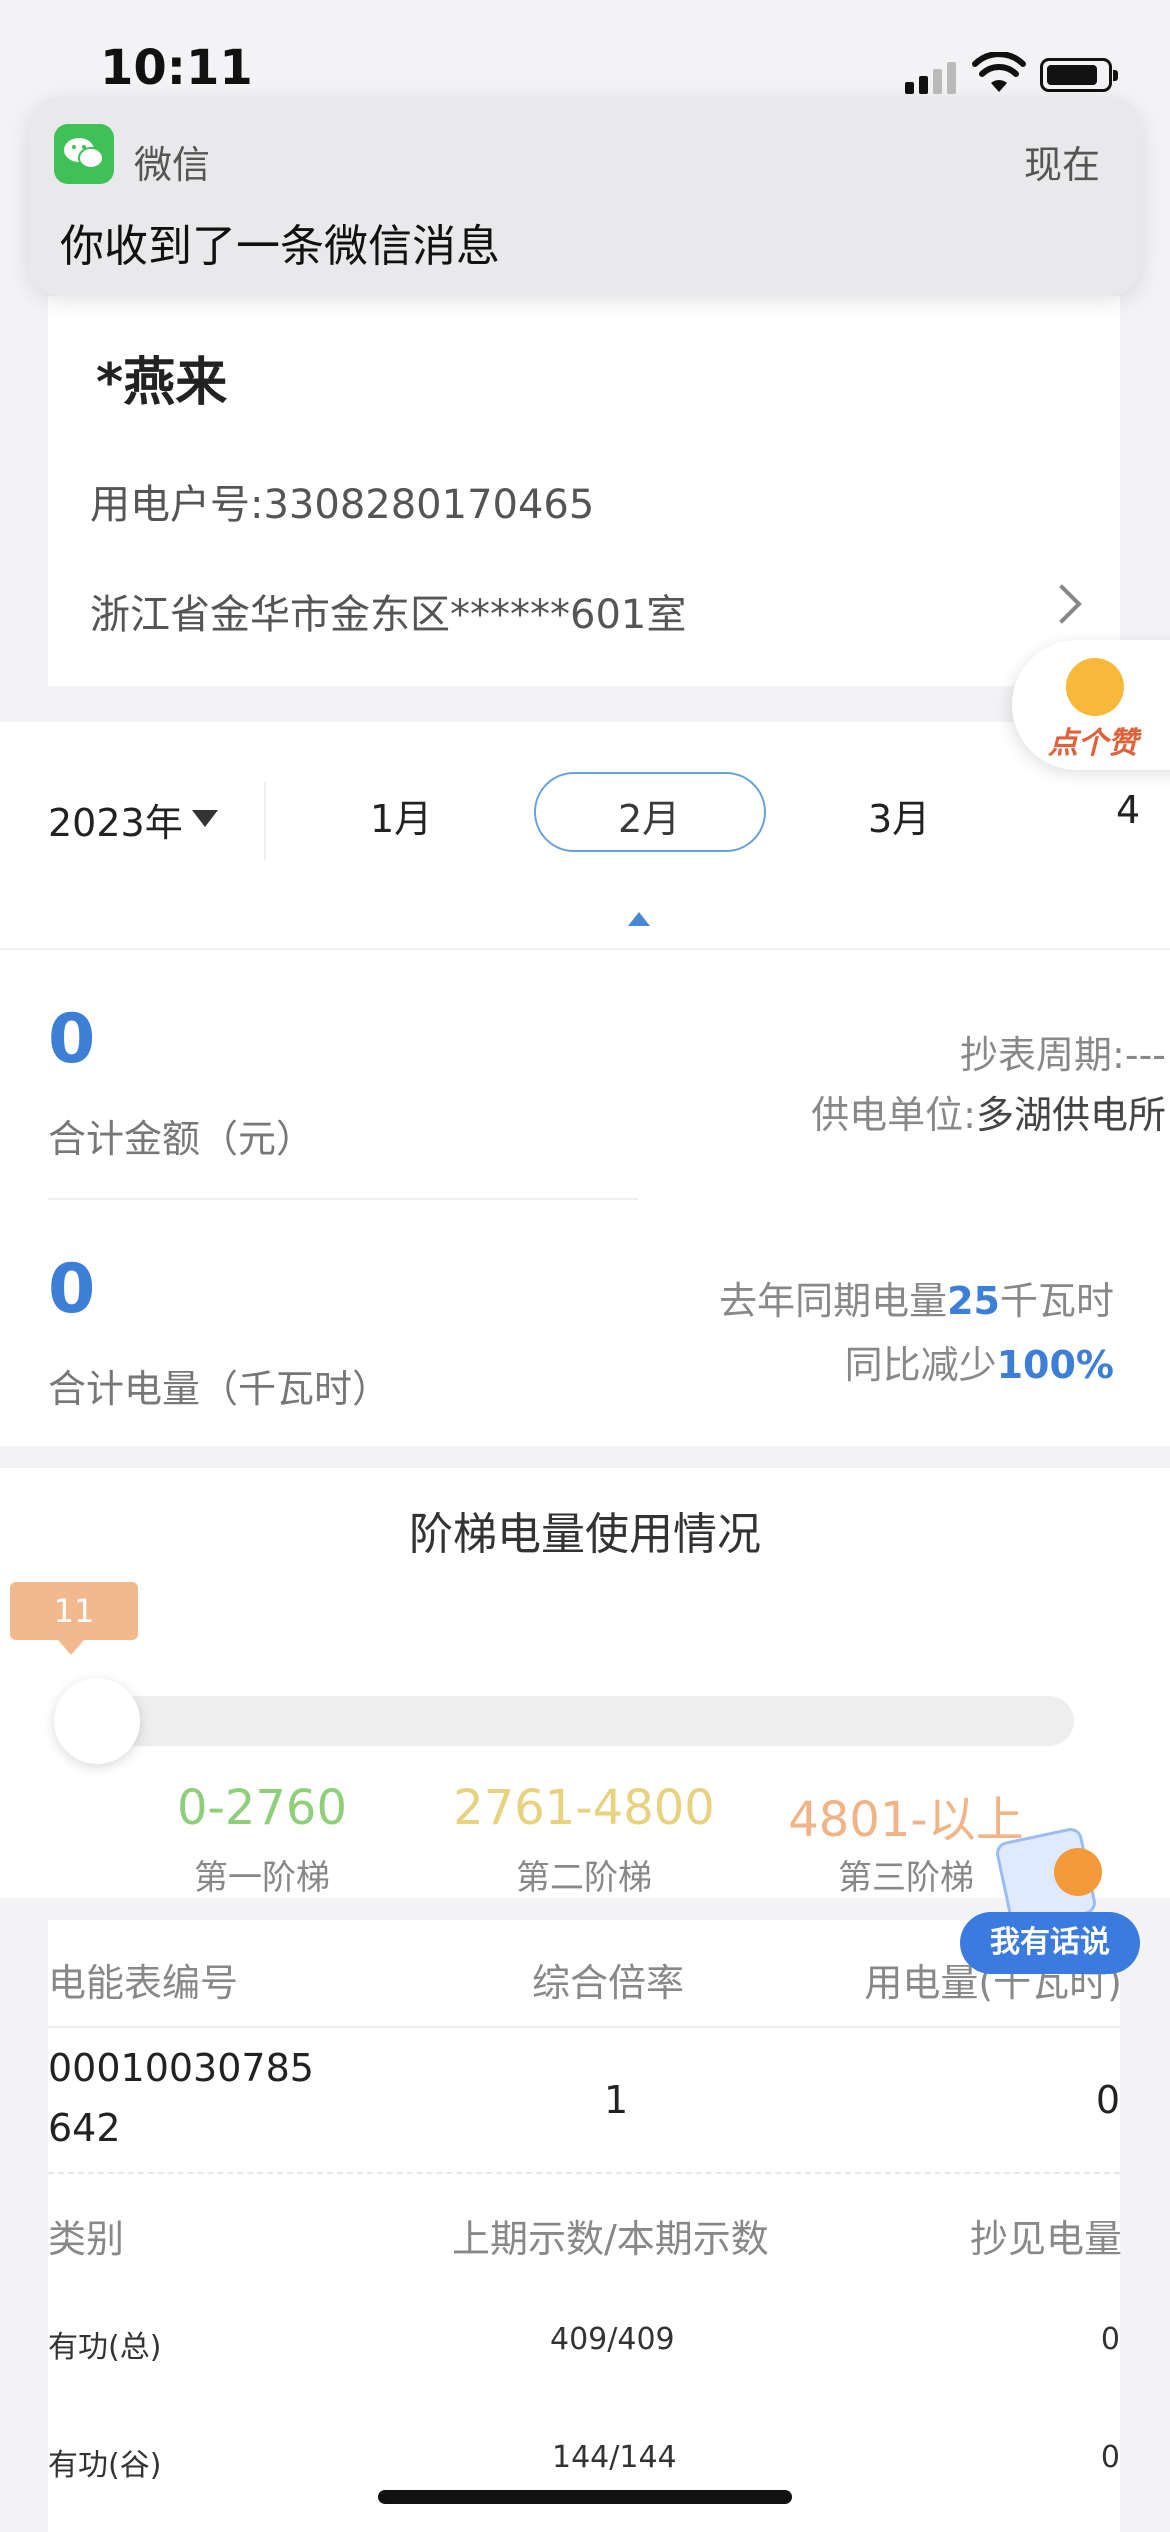 This screenshot has width=1170, height=2532. Describe the element at coordinates (84, 154) in the screenshot. I see `wechat-icon` at that location.